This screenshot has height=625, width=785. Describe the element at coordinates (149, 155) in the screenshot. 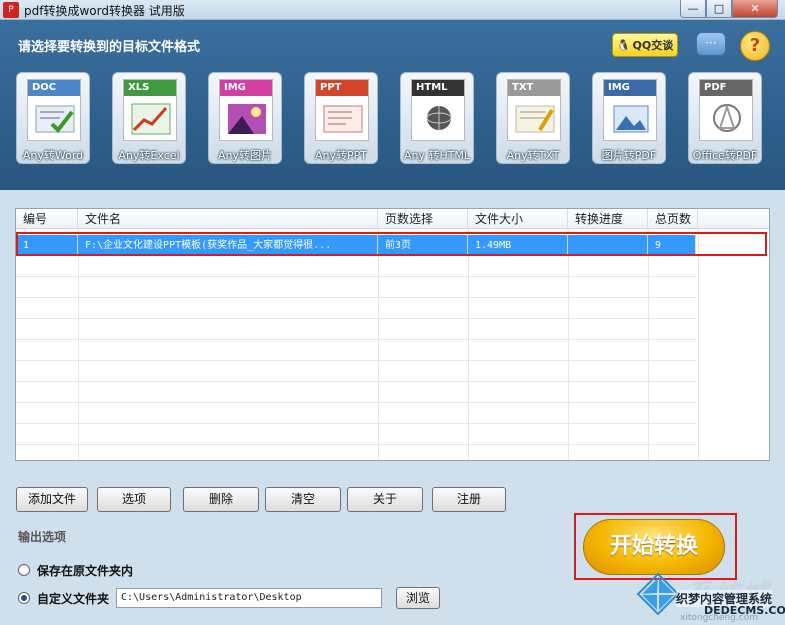

I see `tool-label: Any转Excel` at that location.